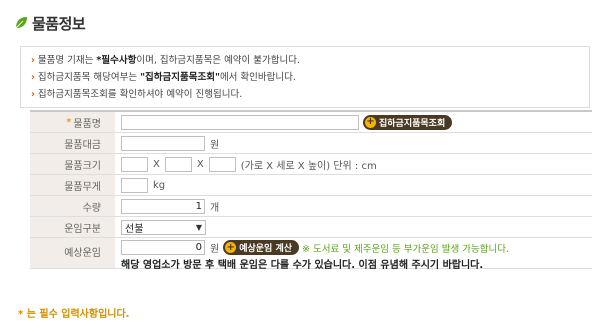 The image size is (606, 333). I want to click on calculate-fare-button: + 예상운임 계산, so click(261, 247).